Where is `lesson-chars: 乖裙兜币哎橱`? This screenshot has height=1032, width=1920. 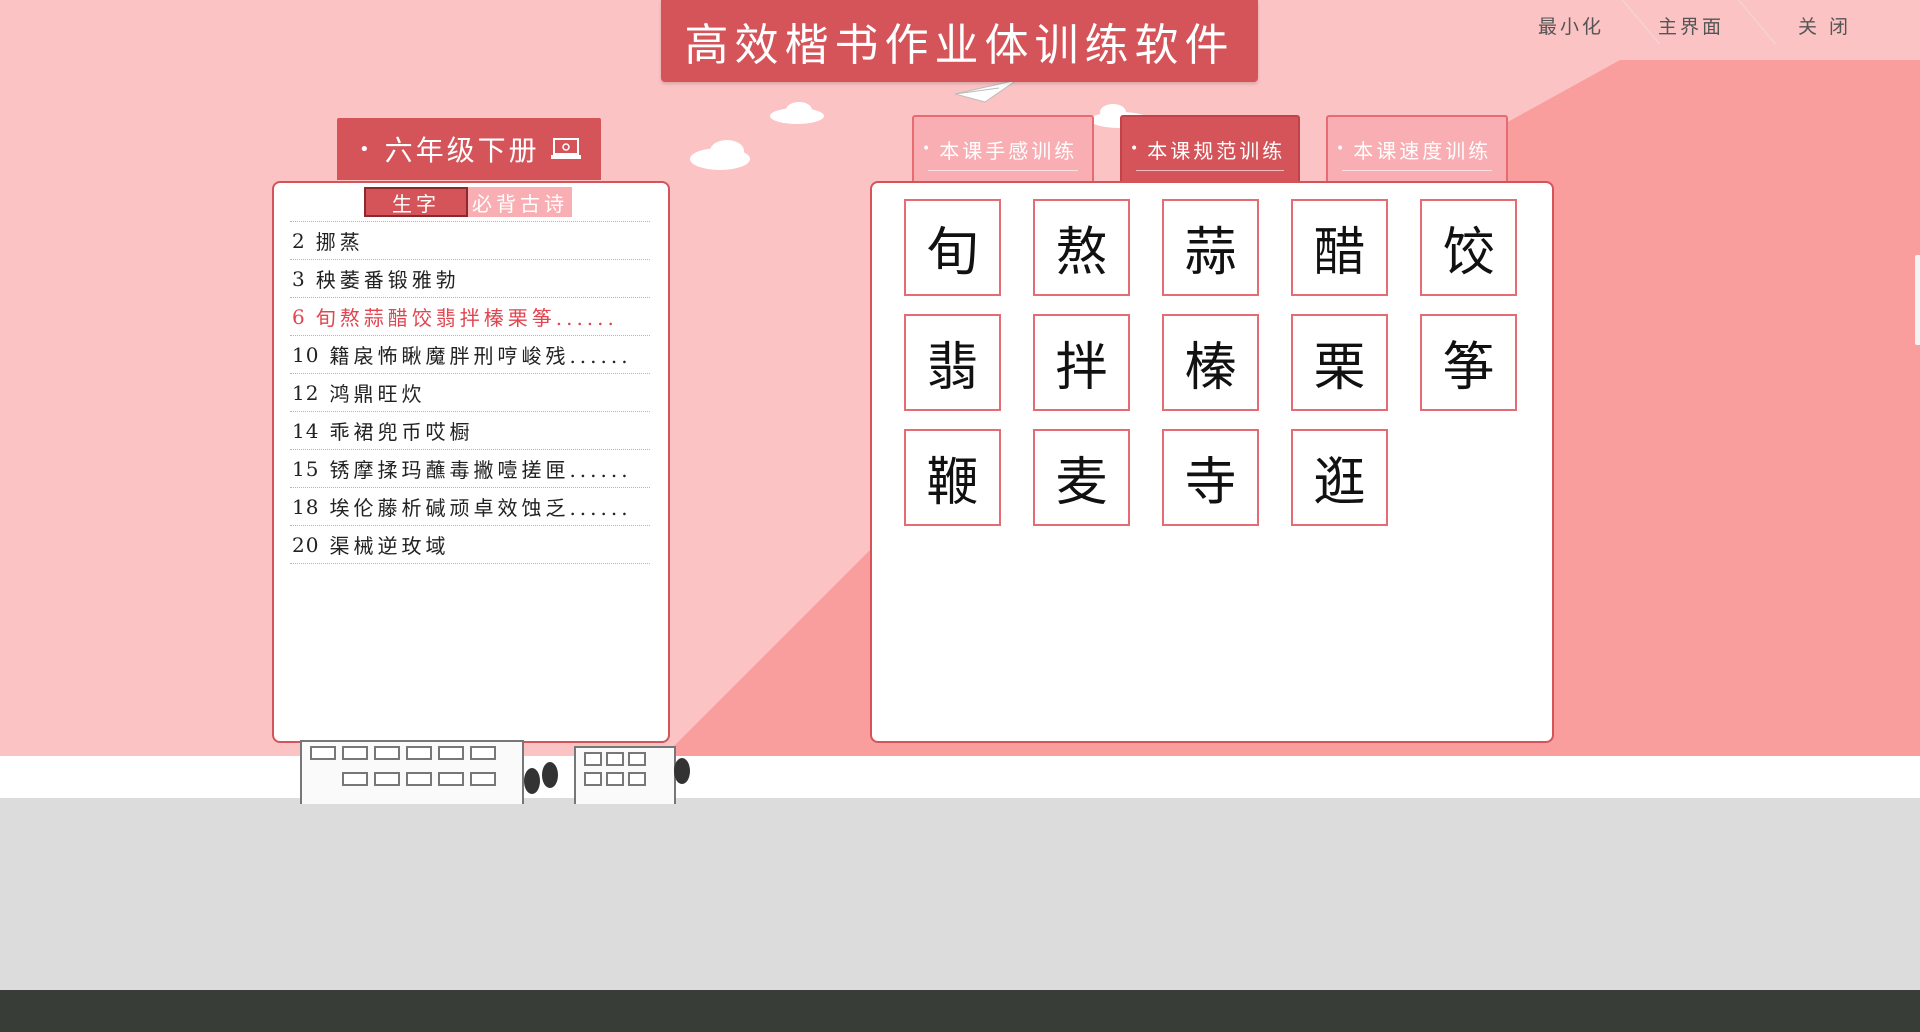 lesson-chars: 乖裙兜币哎橱 is located at coordinates (401, 432).